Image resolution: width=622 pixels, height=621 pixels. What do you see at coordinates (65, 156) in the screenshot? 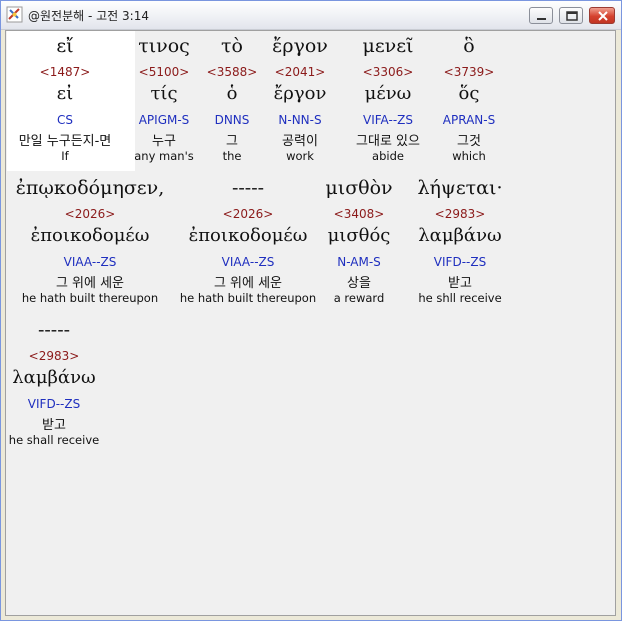
I see `english-translation: If` at bounding box center [65, 156].